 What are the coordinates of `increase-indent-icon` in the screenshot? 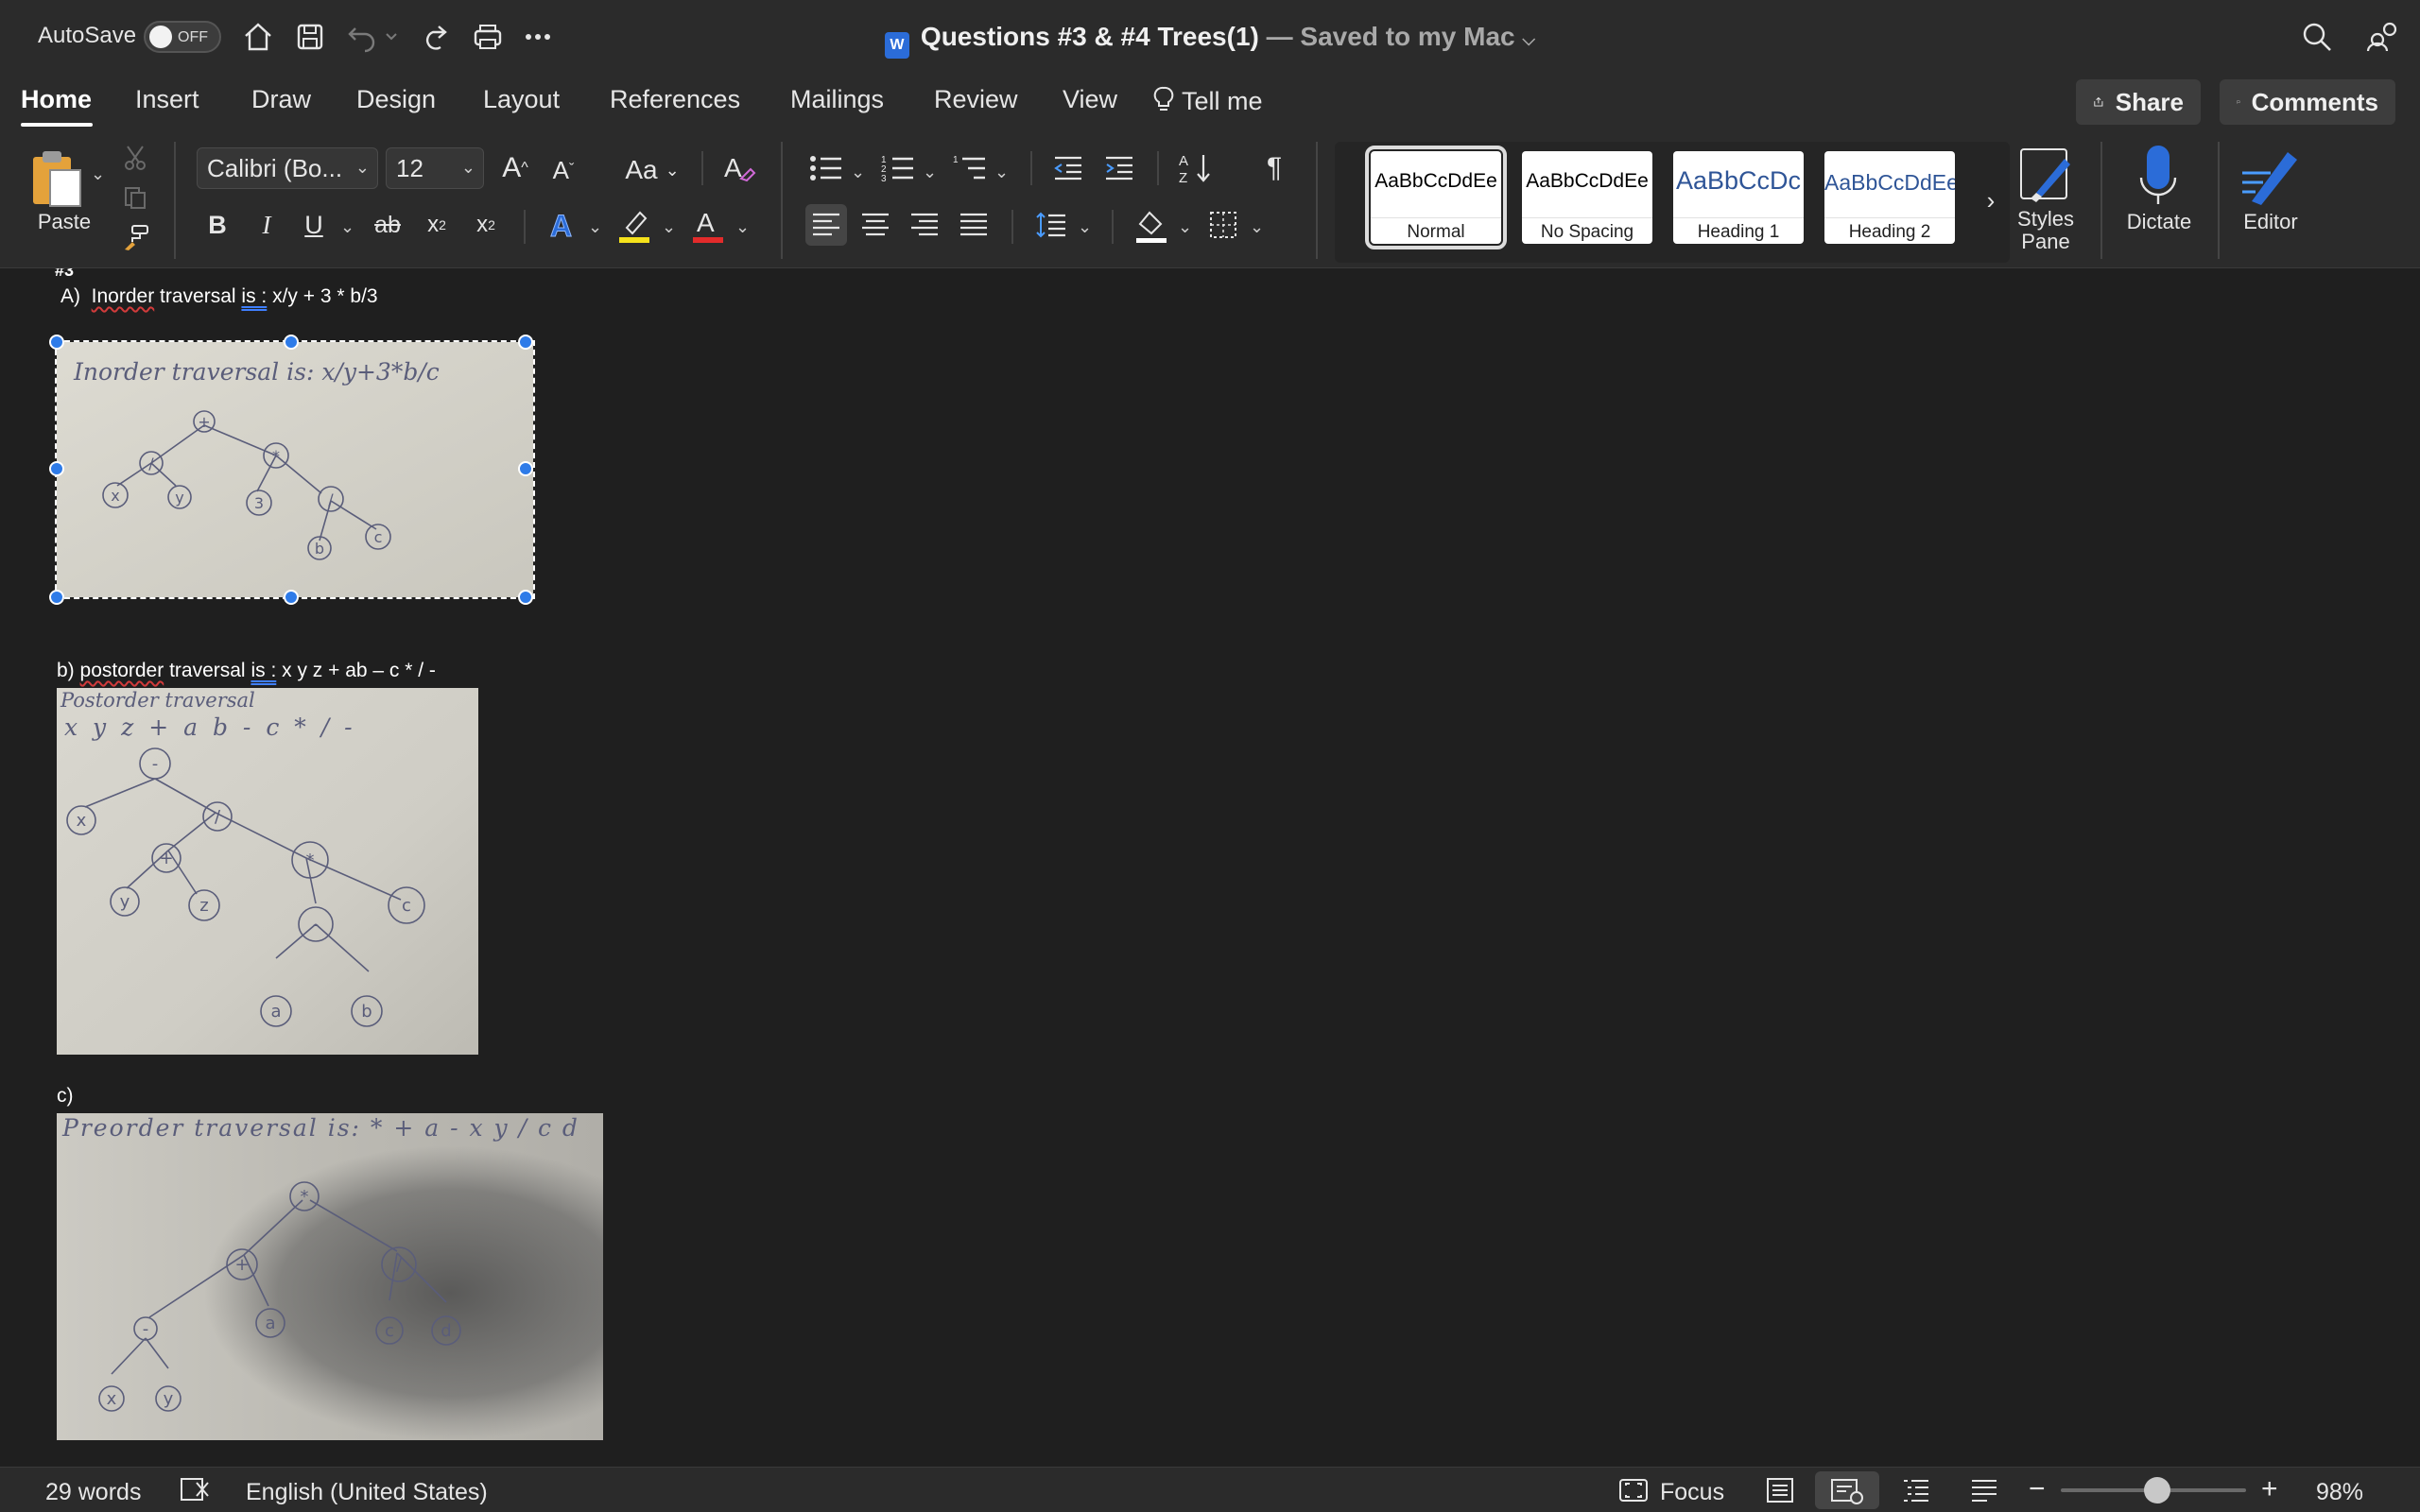 It's located at (1119, 168).